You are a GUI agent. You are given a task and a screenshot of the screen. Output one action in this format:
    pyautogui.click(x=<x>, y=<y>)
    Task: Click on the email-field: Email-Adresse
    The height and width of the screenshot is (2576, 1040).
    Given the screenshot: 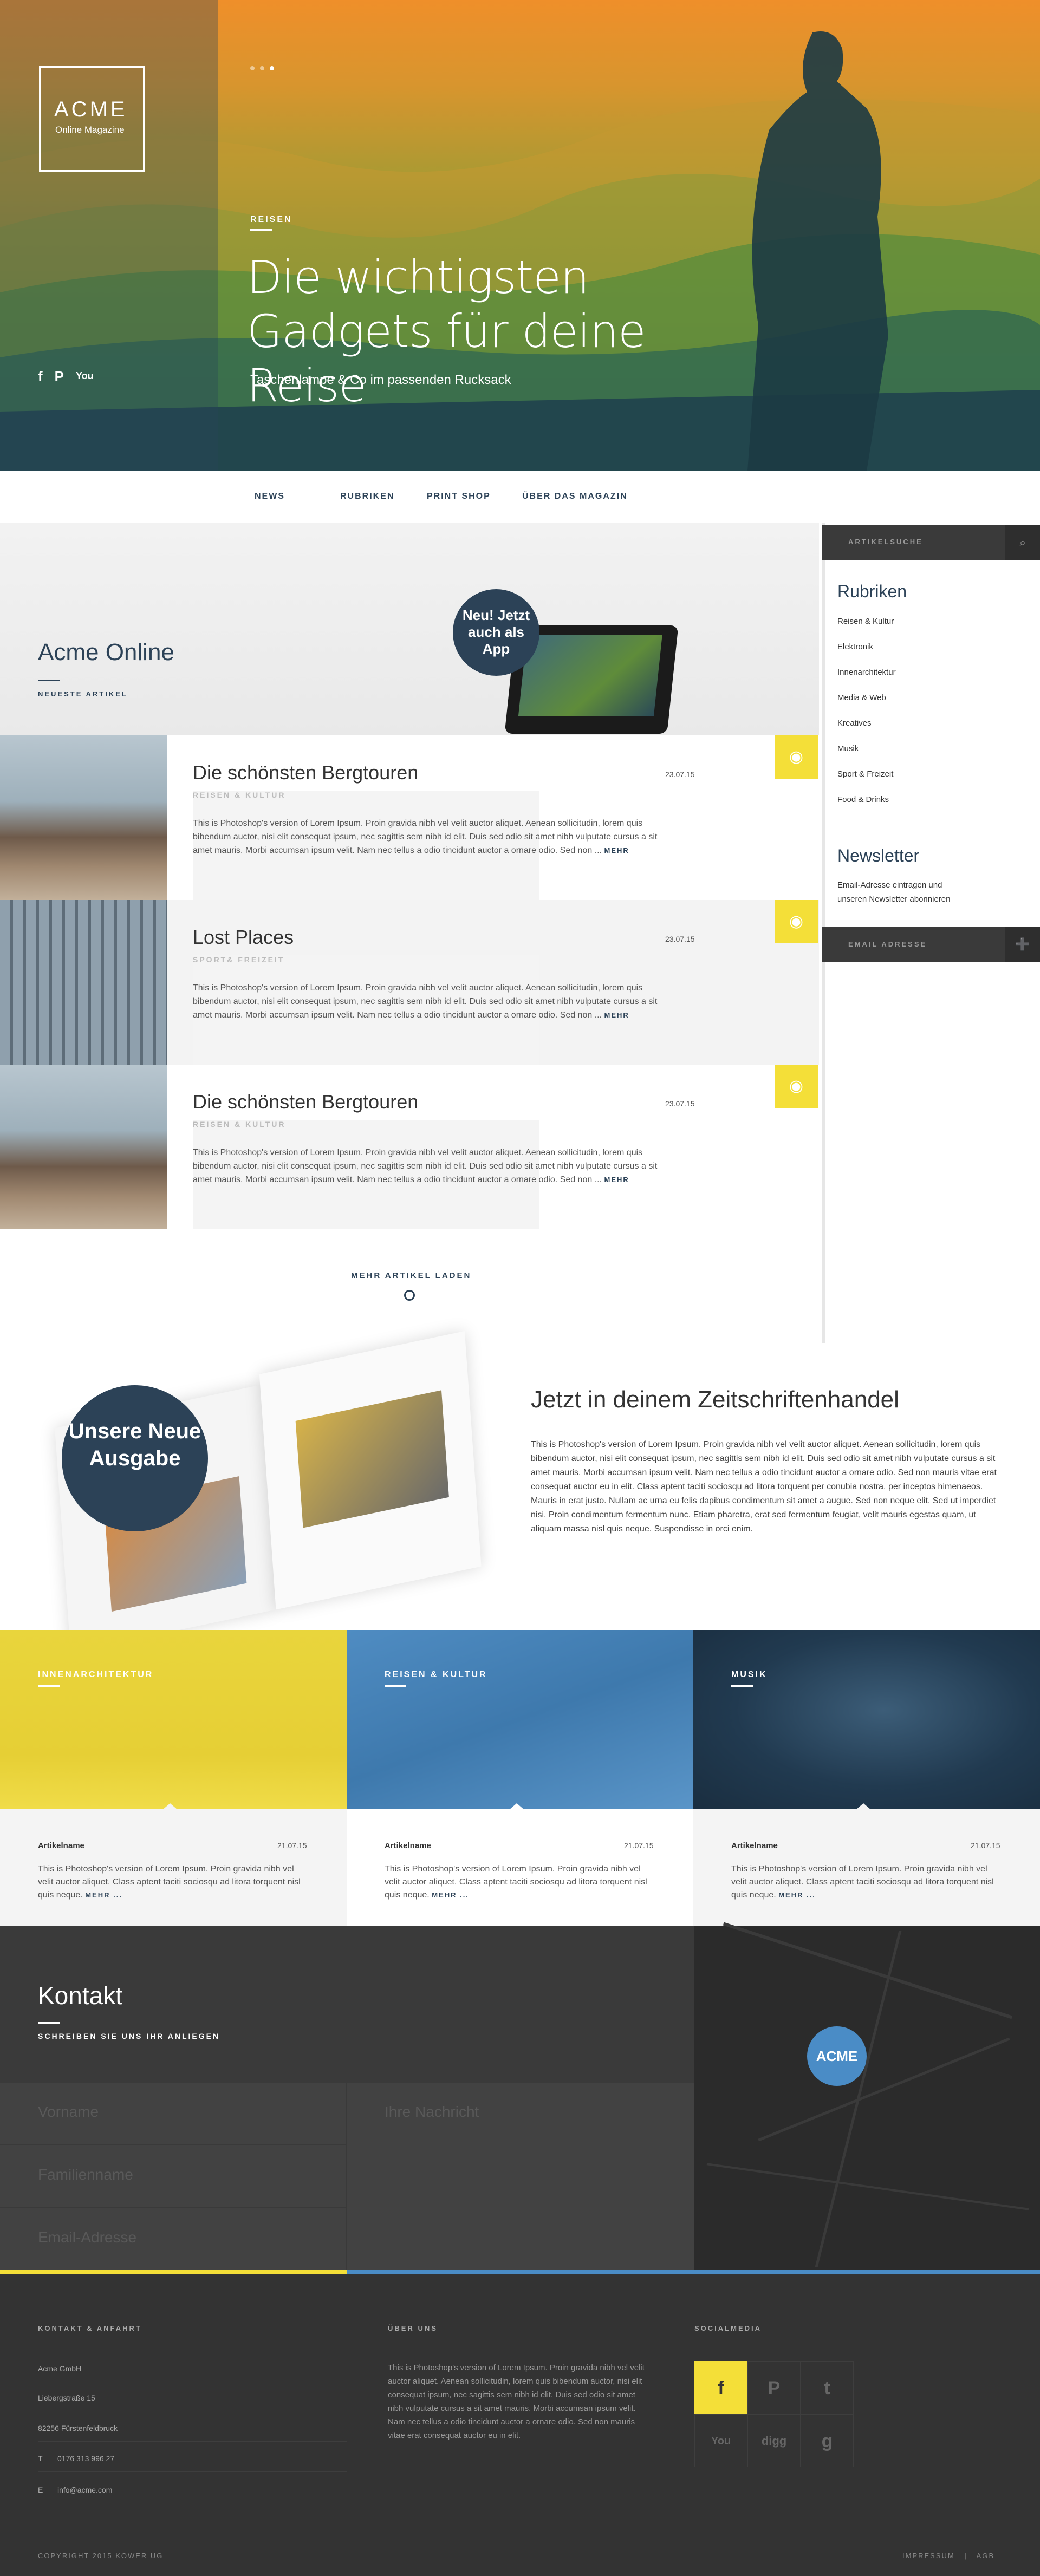 What is the action you would take?
    pyautogui.click(x=173, y=2239)
    